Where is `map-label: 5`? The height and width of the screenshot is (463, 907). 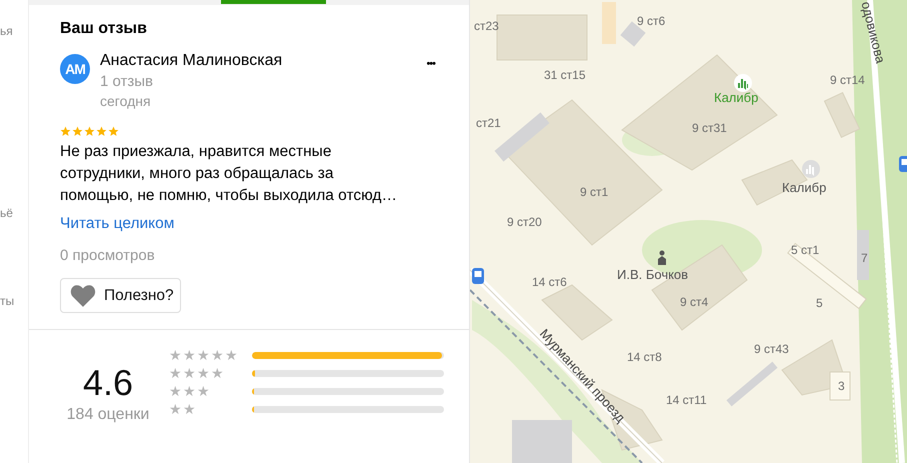
map-label: 5 is located at coordinates (819, 303).